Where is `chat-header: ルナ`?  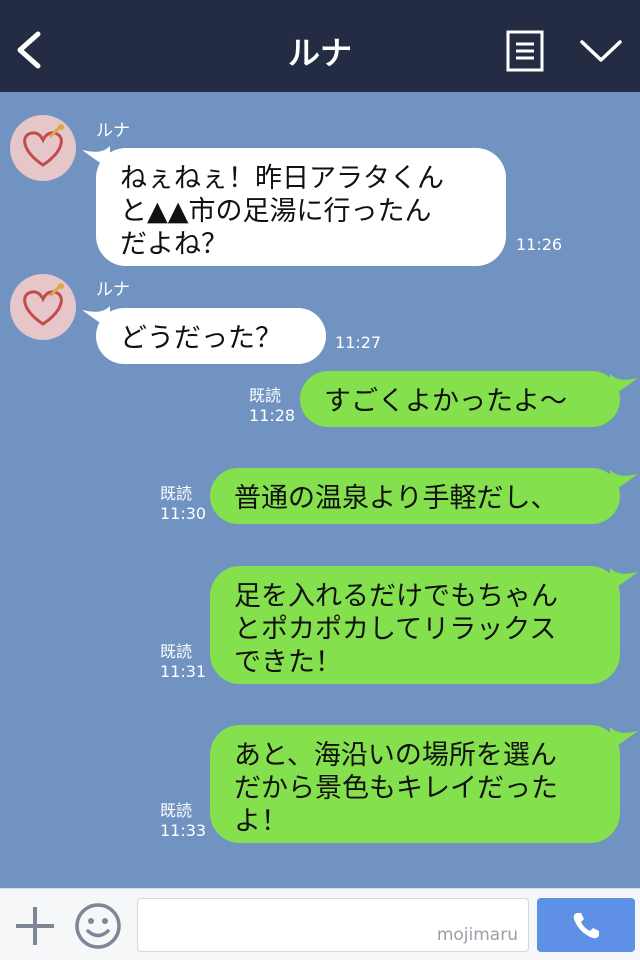 chat-header: ルナ is located at coordinates (320, 46).